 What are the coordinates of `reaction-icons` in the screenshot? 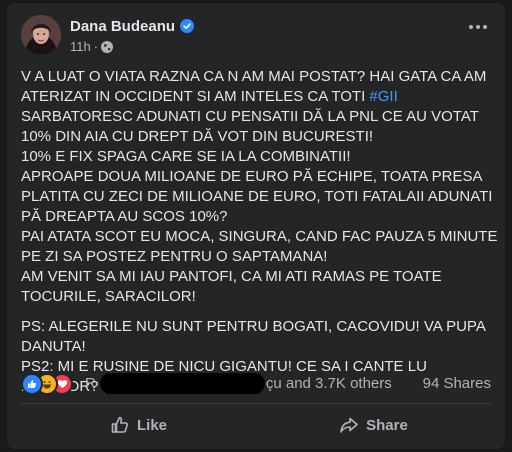 It's located at (50, 384).